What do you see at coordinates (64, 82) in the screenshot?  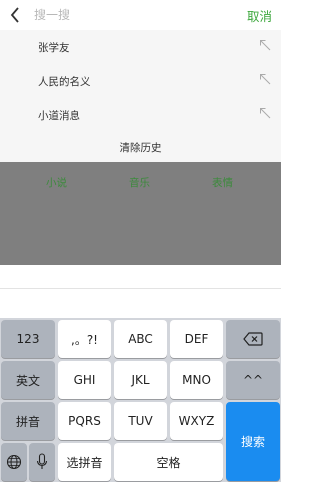 I see `history-item-label: 人民的名义` at bounding box center [64, 82].